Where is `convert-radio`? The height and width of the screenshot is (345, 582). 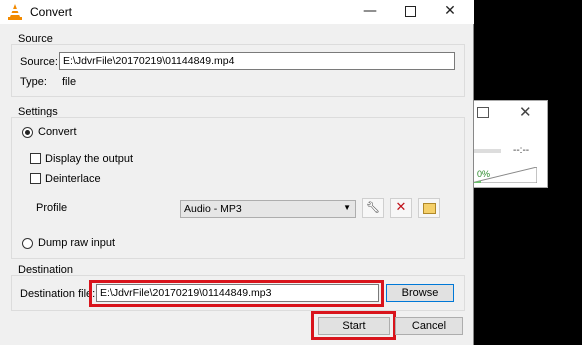
convert-radio is located at coordinates (27, 132).